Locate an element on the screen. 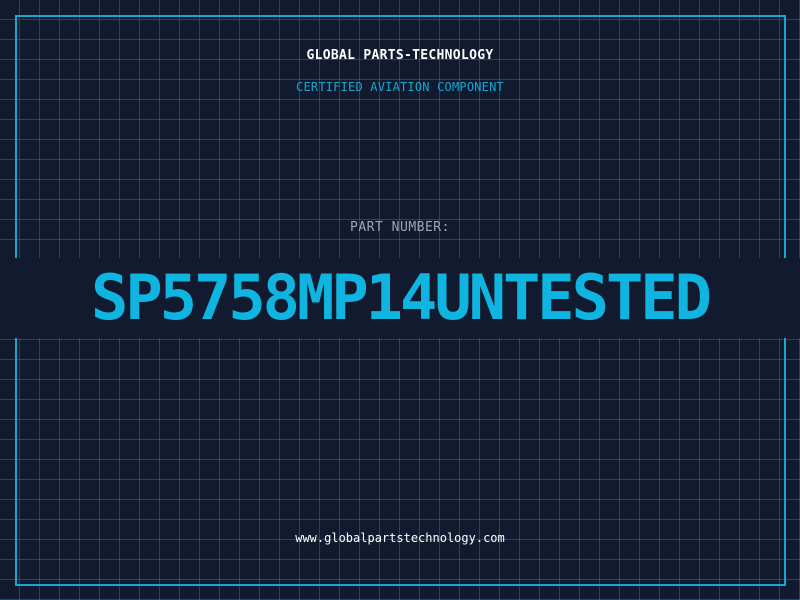 The width and height of the screenshot is (800, 600). part-number-label: PART NUMBER: is located at coordinates (400, 227).